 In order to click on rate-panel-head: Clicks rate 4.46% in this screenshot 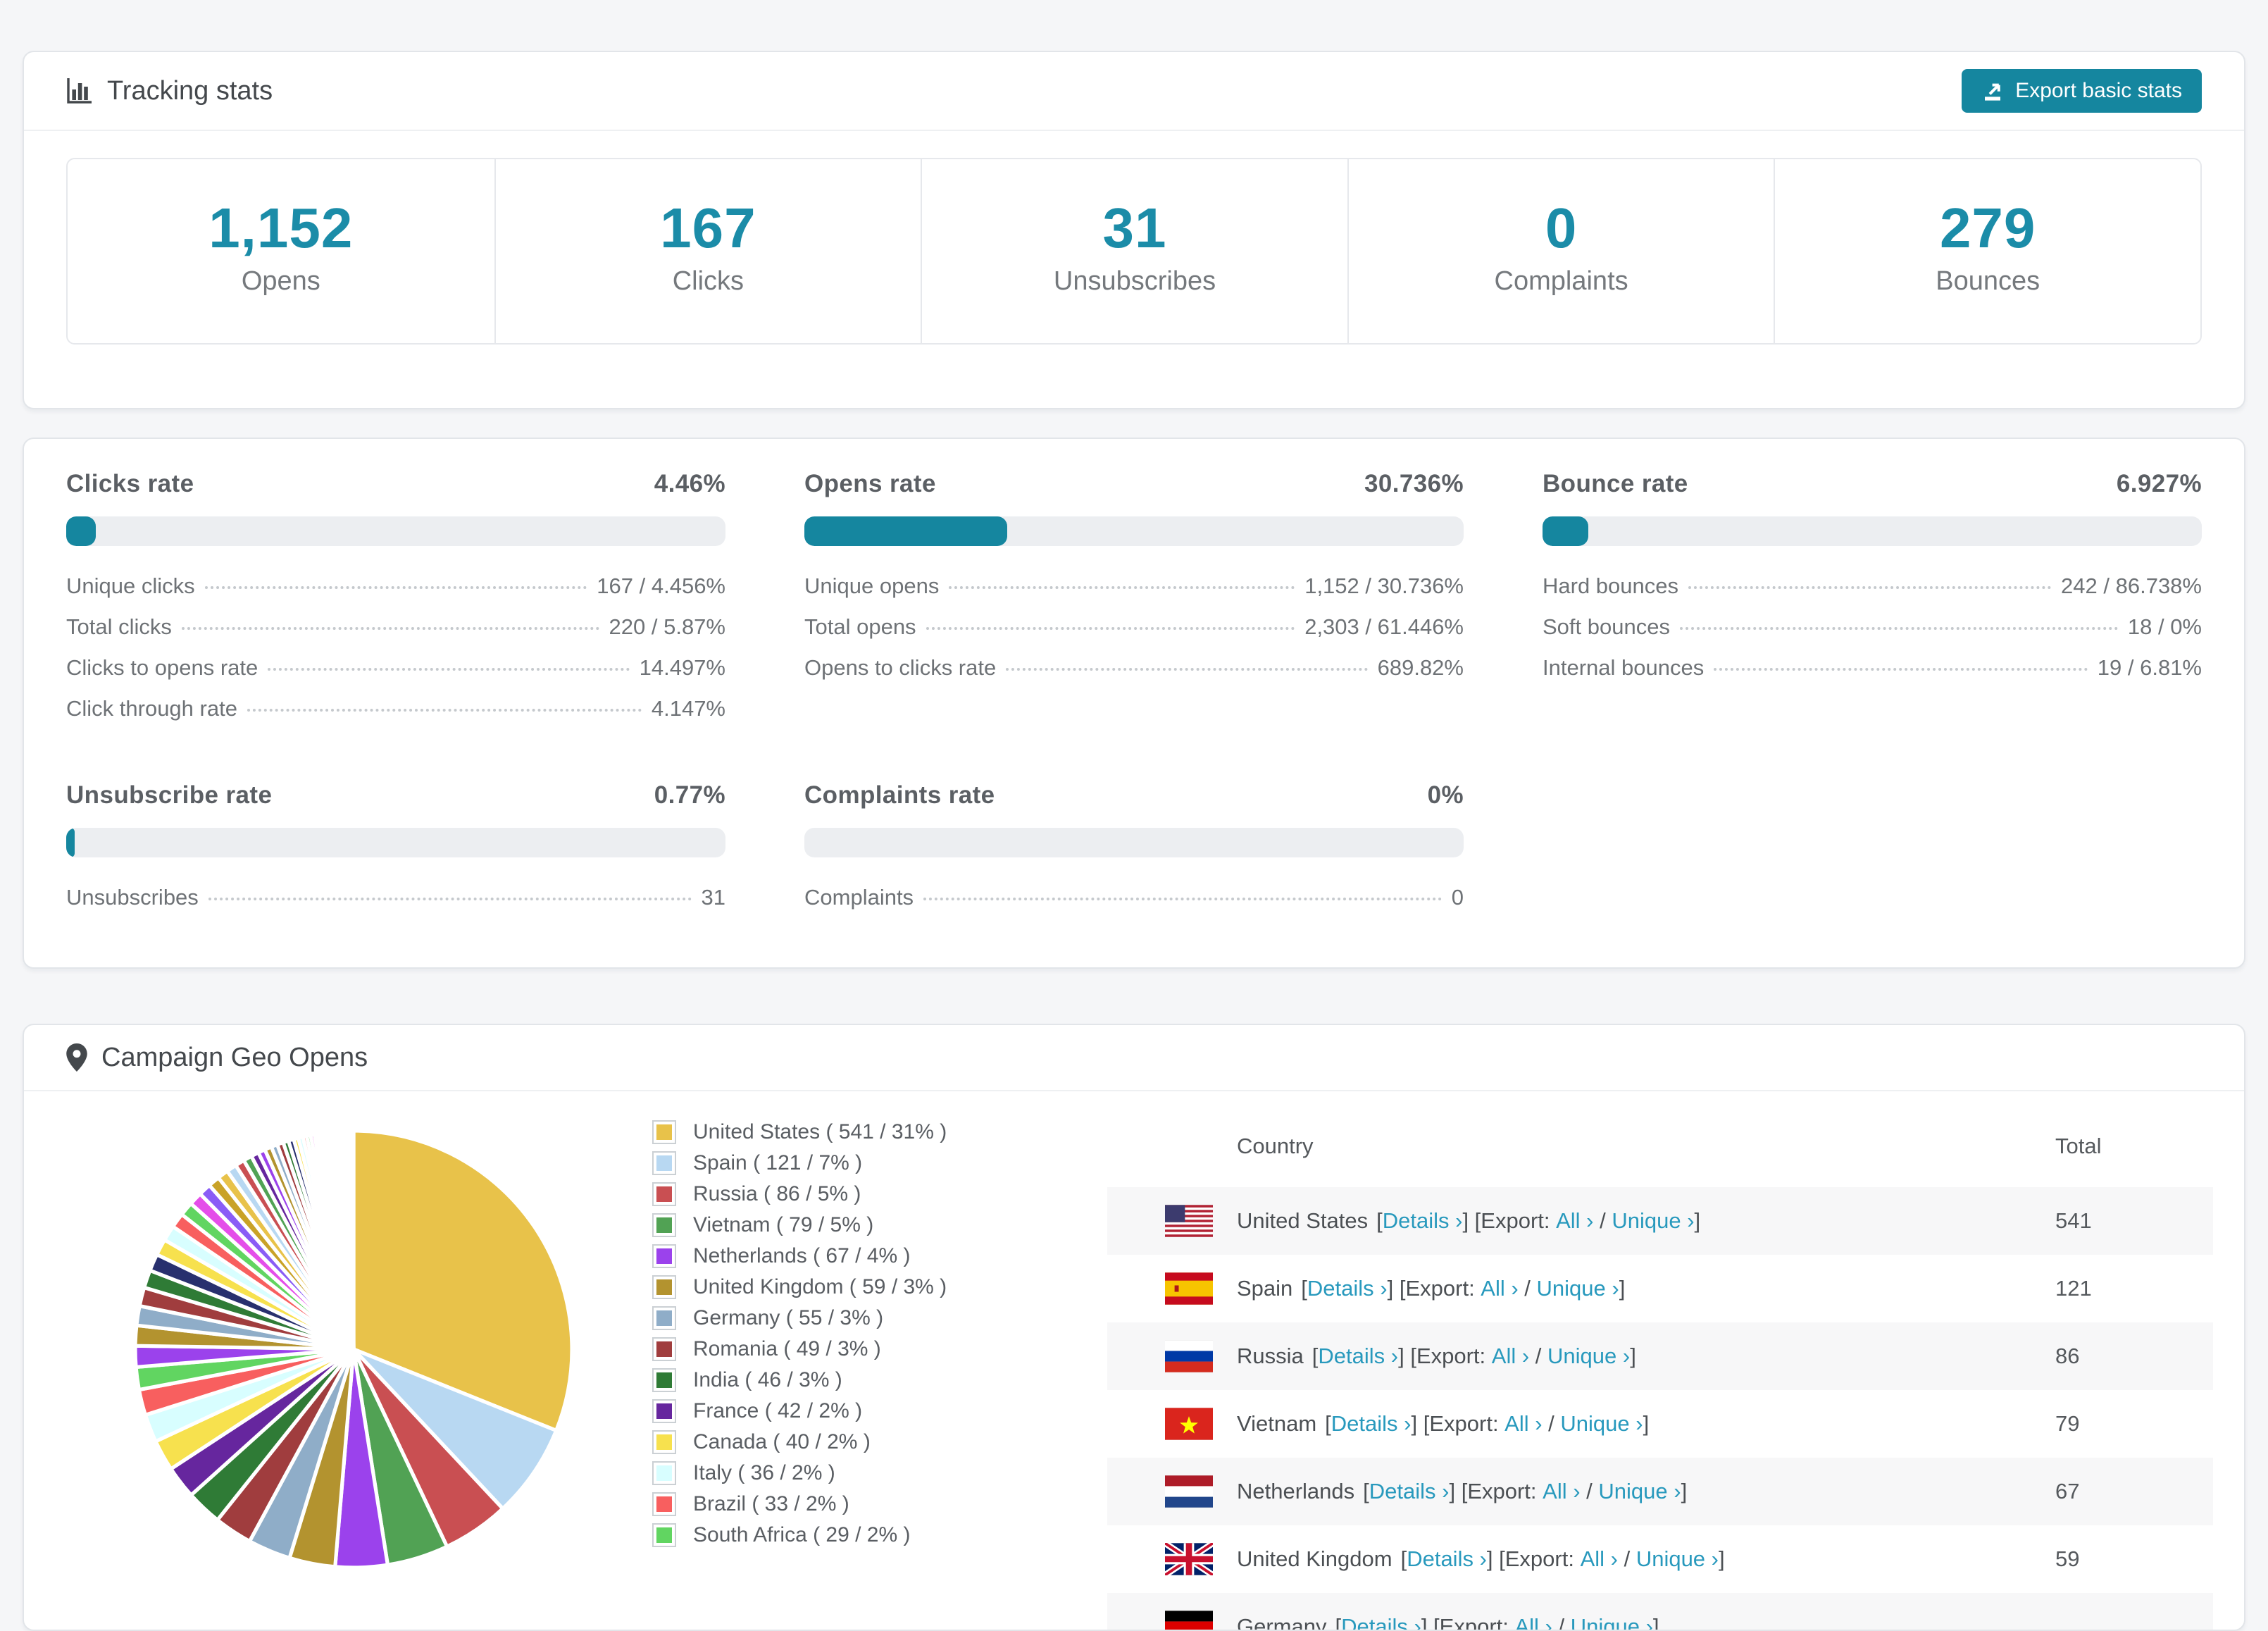, I will do `click(396, 484)`.